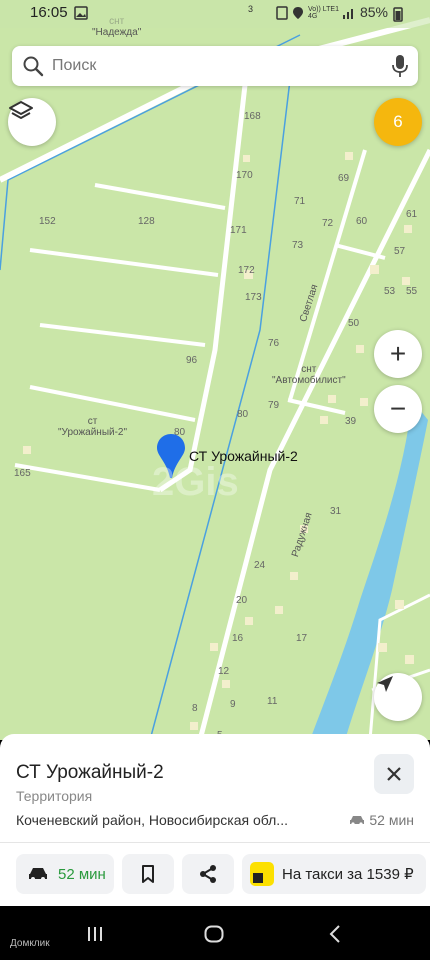  I want to click on bookmark-icon, so click(148, 874).